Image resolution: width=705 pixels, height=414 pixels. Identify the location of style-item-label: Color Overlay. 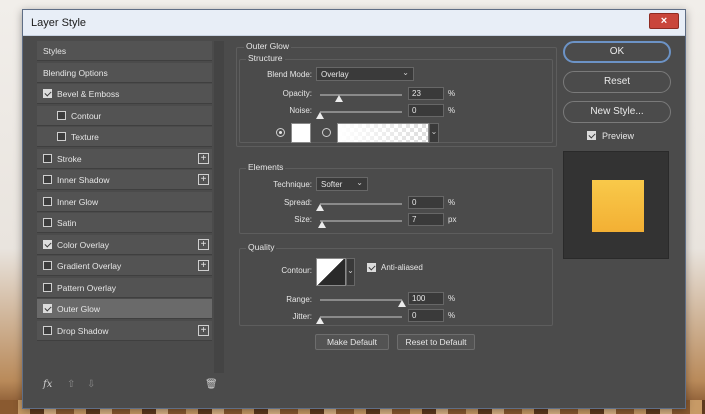
(83, 244).